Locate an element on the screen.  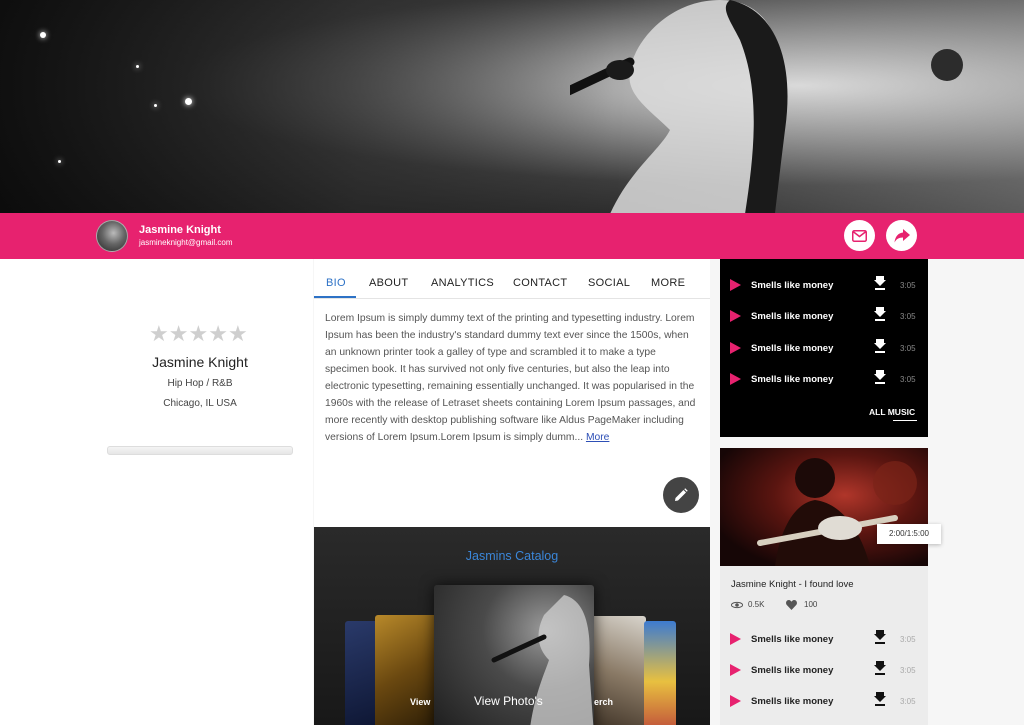
share-button is located at coordinates (901, 235).